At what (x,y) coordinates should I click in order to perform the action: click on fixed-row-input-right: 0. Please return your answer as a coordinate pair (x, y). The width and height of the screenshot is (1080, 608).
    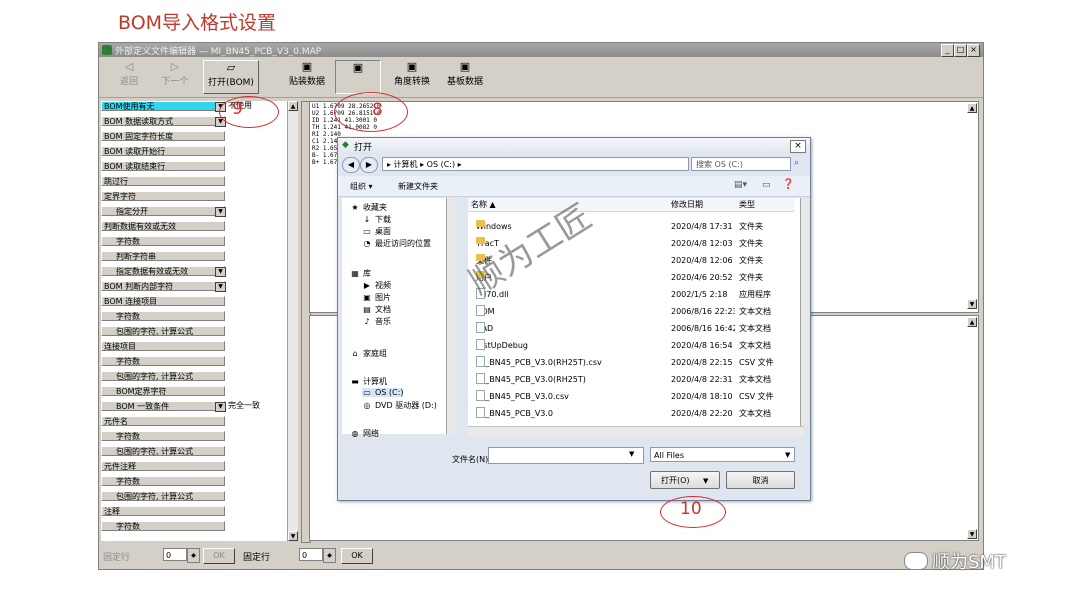
    Looking at the image, I should click on (311, 554).